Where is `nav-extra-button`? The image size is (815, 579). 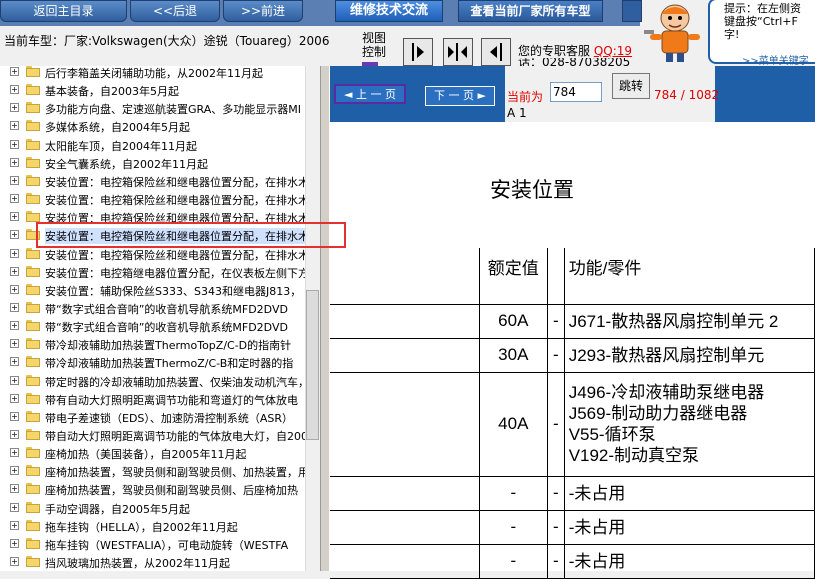
nav-extra-button is located at coordinates (632, 11).